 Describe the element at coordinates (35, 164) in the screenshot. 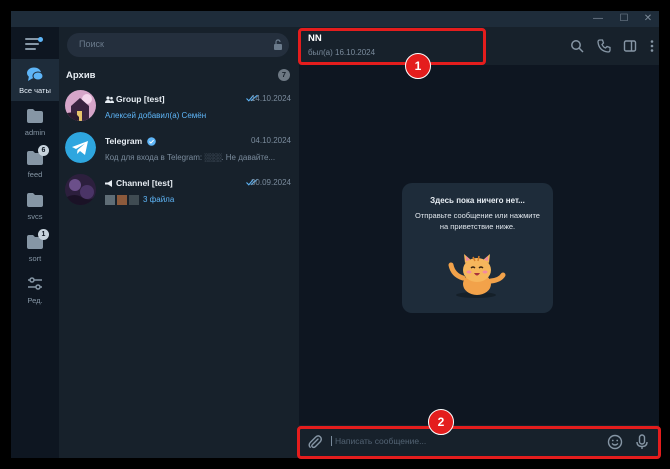

I see `folder-feed: 6 feed` at that location.